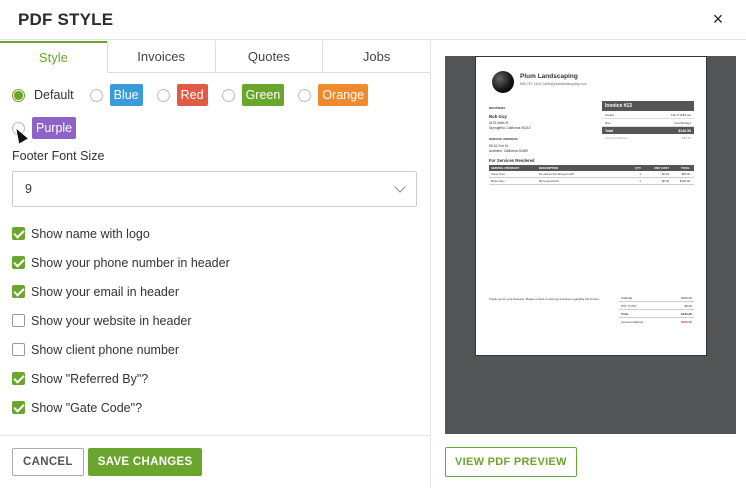 The image size is (746, 488). What do you see at coordinates (684, 181) in the screenshot?
I see `cell: $100.00` at bounding box center [684, 181].